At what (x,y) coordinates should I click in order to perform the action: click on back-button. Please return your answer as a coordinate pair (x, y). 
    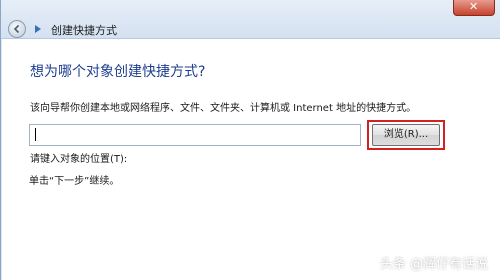
    Looking at the image, I should click on (17, 29).